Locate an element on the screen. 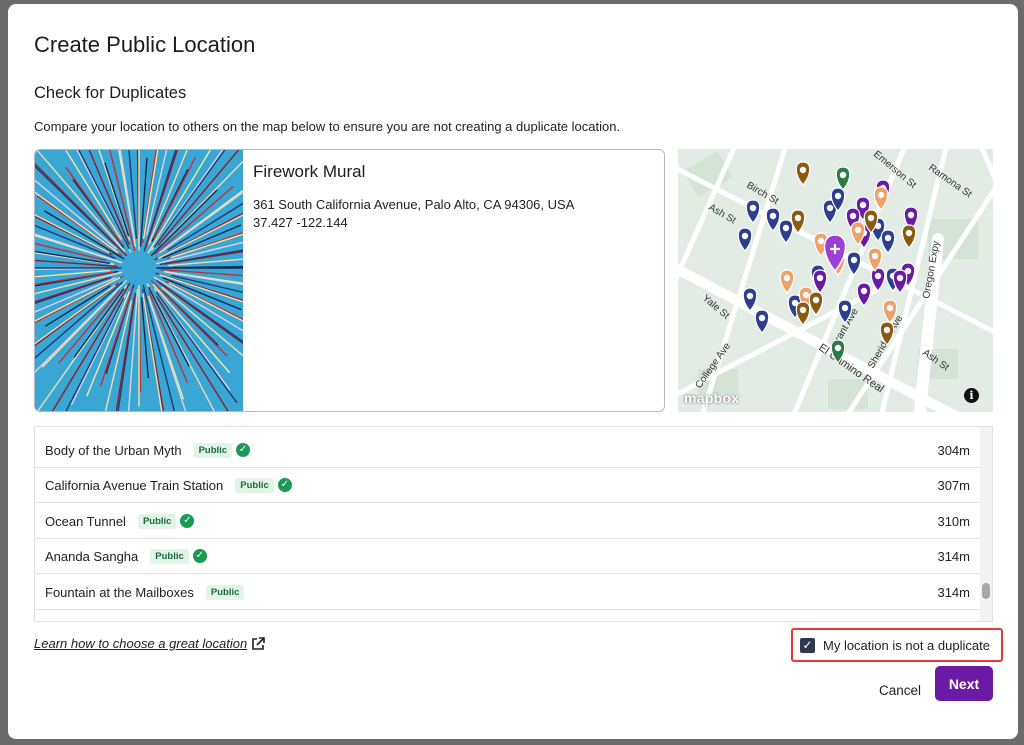  item-name: Fountain at the Mailboxes is located at coordinates (119, 592).